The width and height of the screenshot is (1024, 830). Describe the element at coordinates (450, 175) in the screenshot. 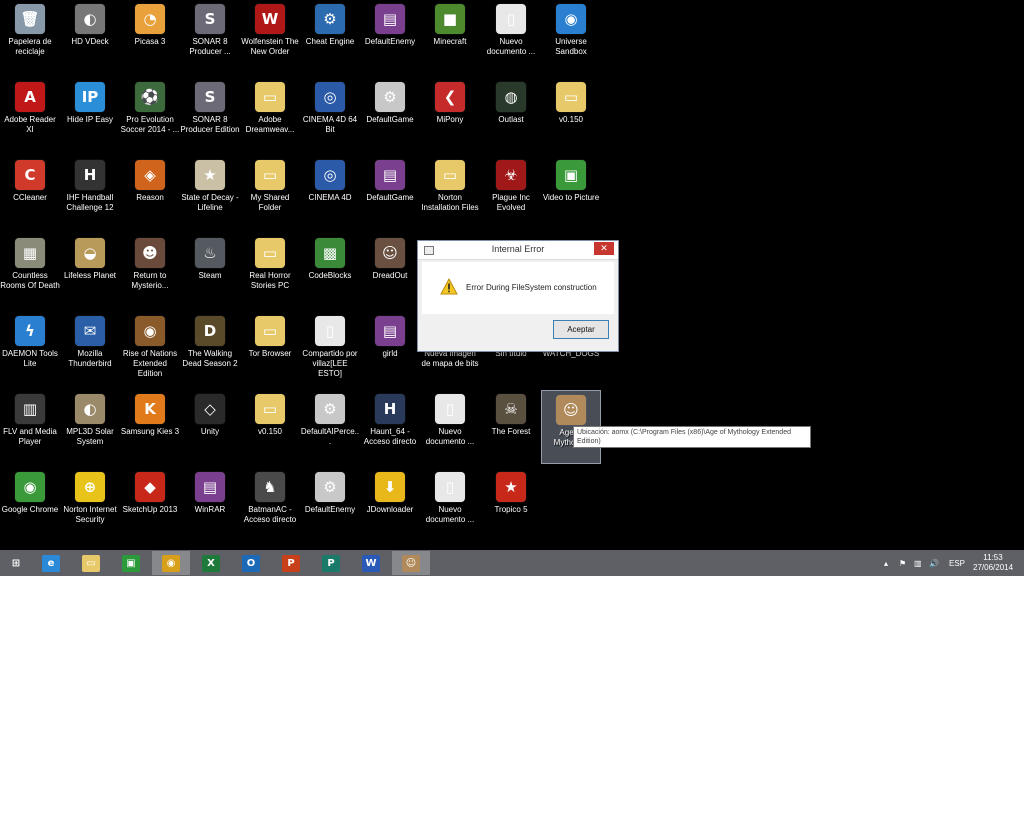

I see `folder-icon: ▭` at that location.